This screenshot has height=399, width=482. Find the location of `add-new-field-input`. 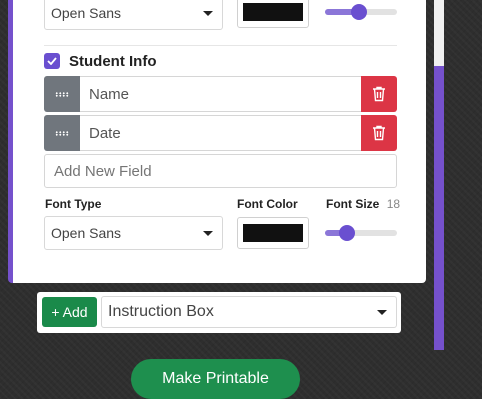

add-new-field-input is located at coordinates (220, 171).